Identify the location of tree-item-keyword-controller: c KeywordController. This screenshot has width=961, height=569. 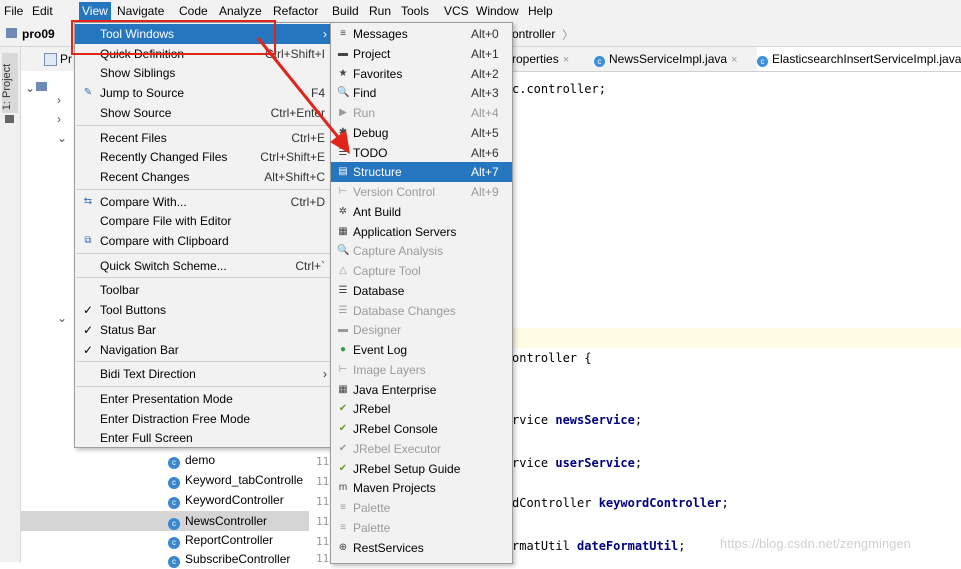
(226, 500).